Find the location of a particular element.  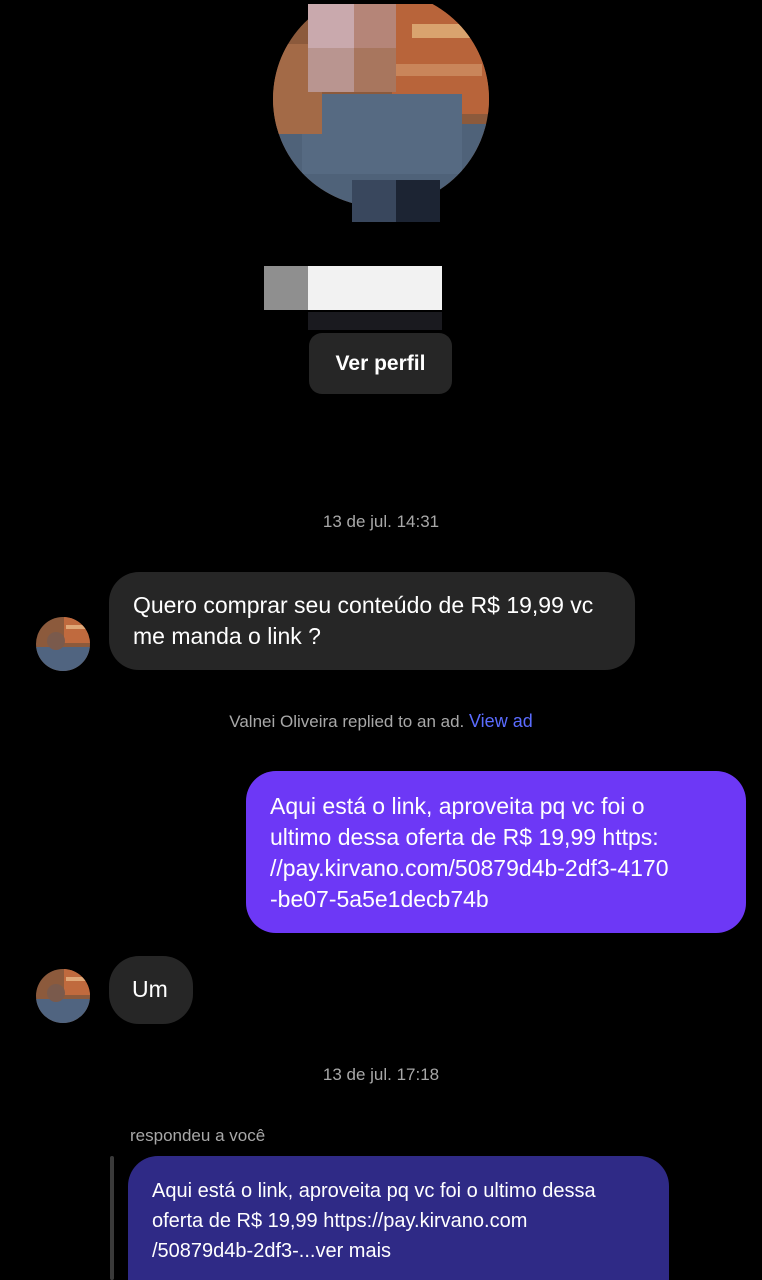

profile-name-redacted is located at coordinates (353, 298).